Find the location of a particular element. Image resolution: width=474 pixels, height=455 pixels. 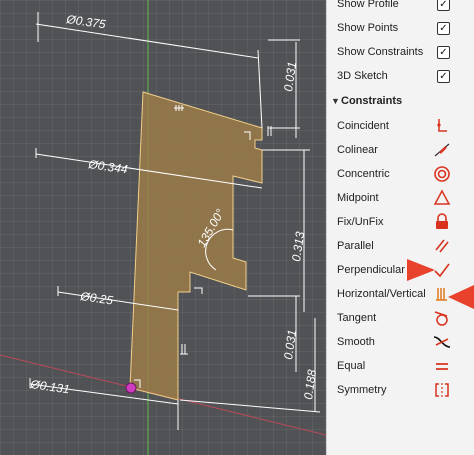

constraints-section-title: Constraints is located at coordinates (372, 101).